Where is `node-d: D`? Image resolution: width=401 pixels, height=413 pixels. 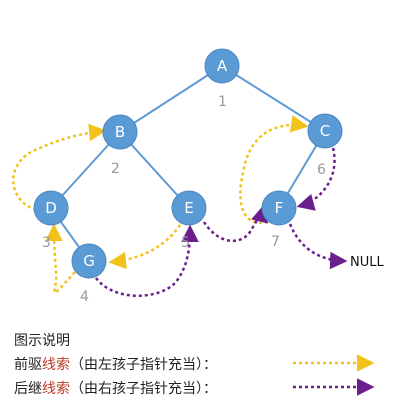
node-d: D is located at coordinates (51, 208).